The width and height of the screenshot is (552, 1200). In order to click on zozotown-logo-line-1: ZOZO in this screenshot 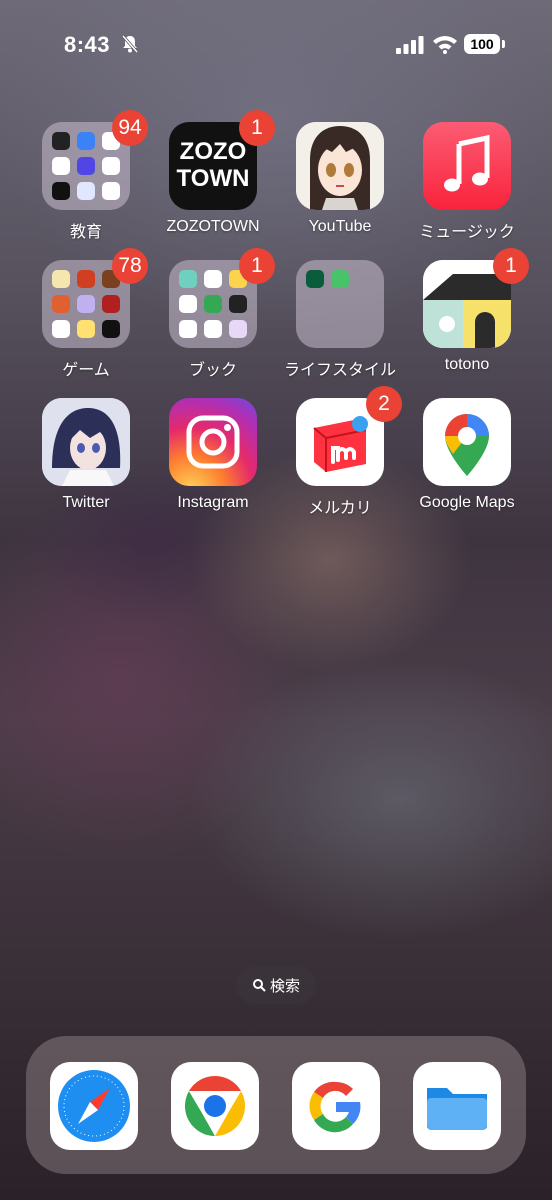, I will do `click(213, 151)`.